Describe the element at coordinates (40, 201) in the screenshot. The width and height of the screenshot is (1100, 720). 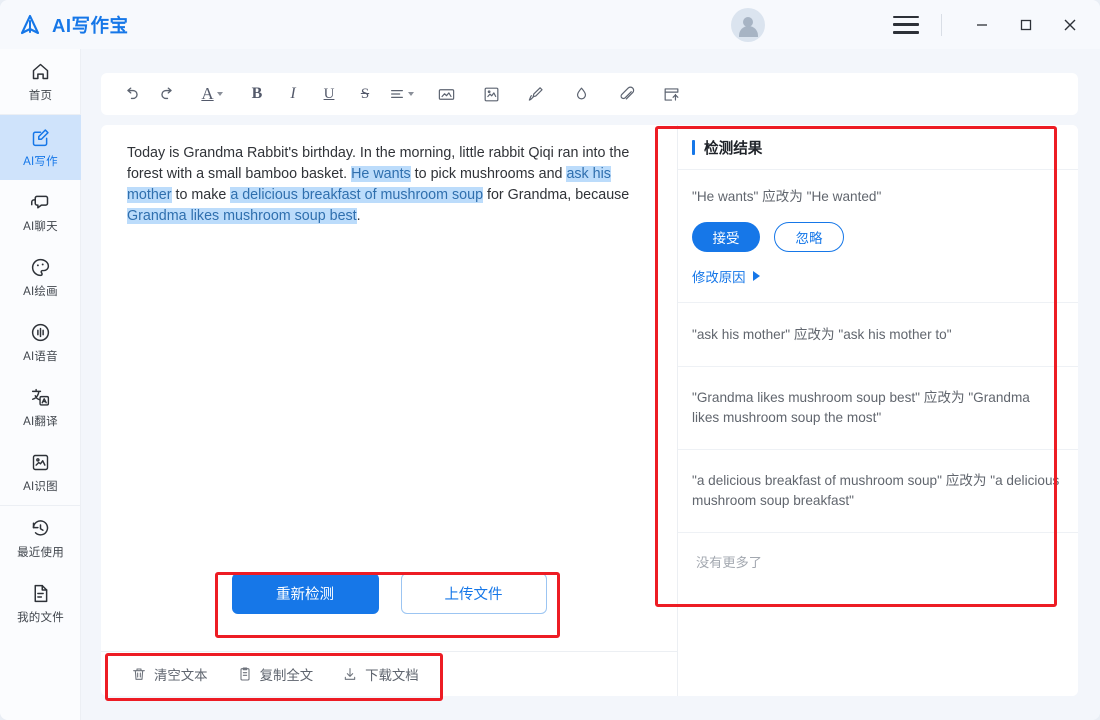
I see `chat-bubble-icon` at that location.